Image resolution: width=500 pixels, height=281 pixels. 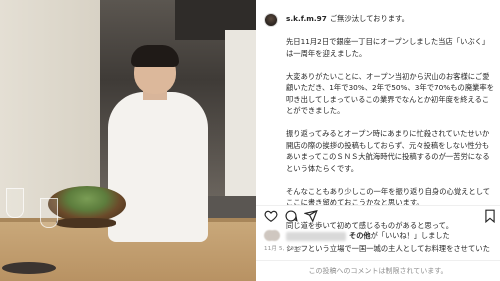 What do you see at coordinates (388, 47) in the screenshot?
I see `caption-paragraph: 先日11月2日で銀座一丁目にオープンしました当店「いぶく」は一周年を迎えました。` at bounding box center [388, 47].